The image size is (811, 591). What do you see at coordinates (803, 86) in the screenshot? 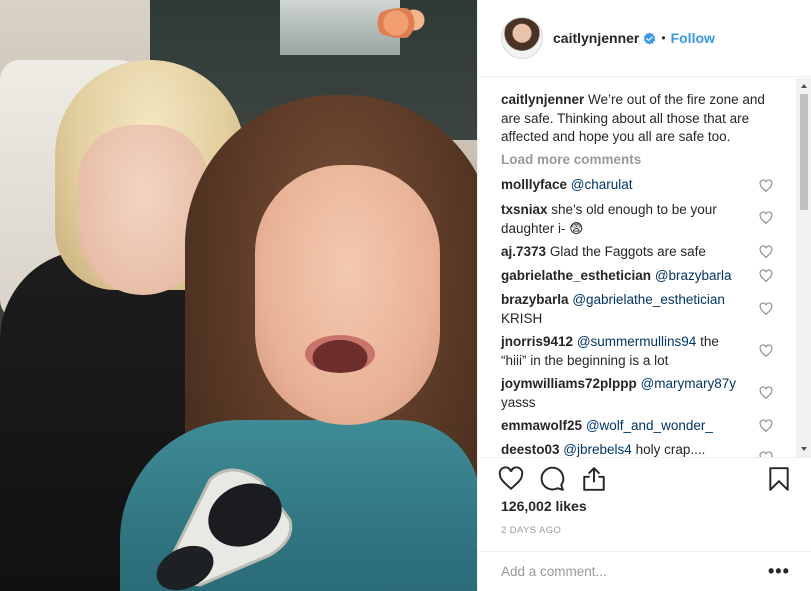
I see `scroll-up-arrow-icon` at bounding box center [803, 86].